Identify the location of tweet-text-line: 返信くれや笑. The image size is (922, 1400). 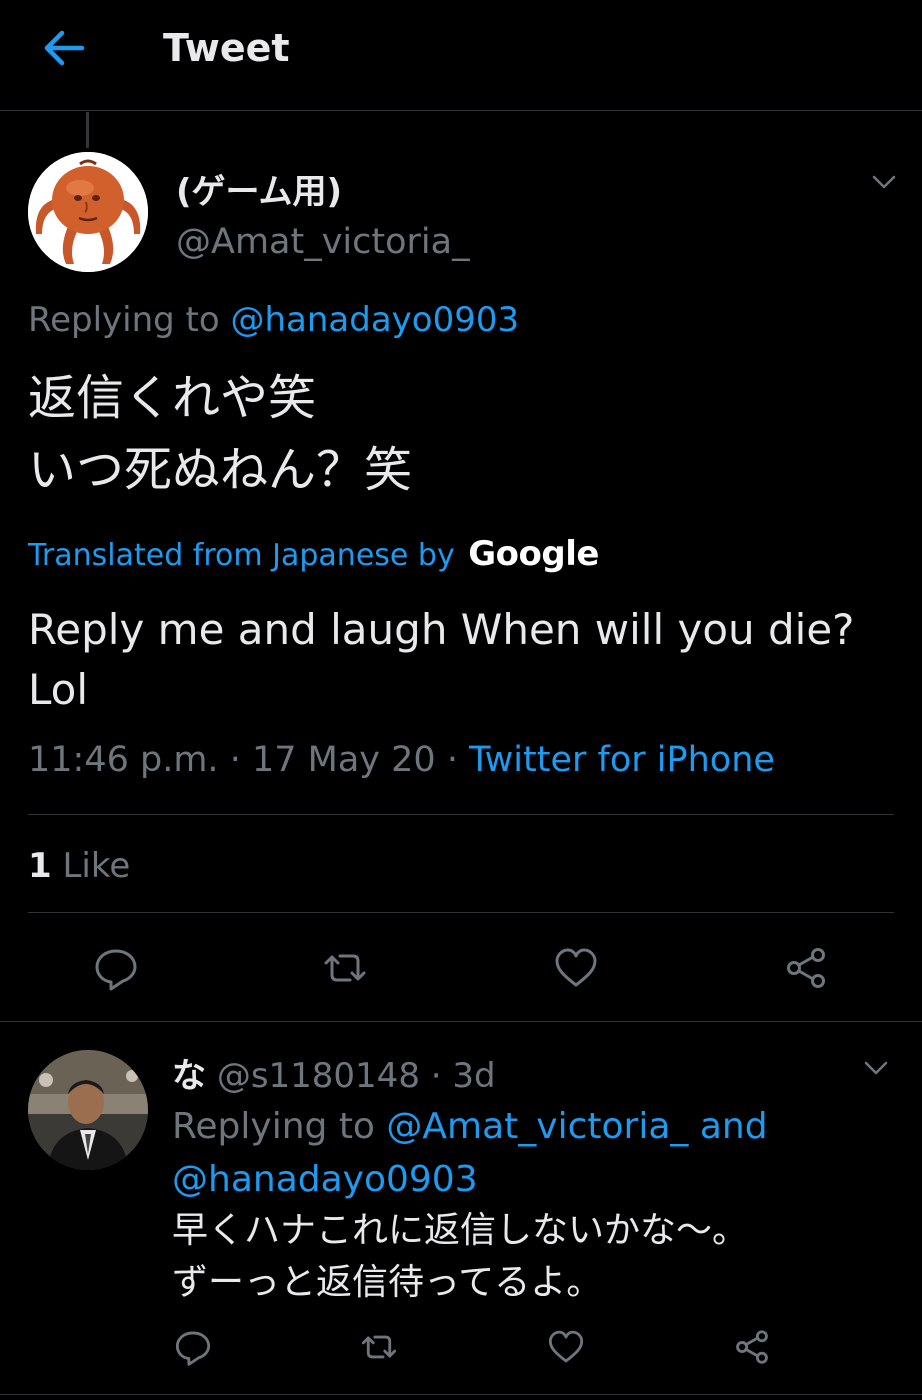
(172, 398).